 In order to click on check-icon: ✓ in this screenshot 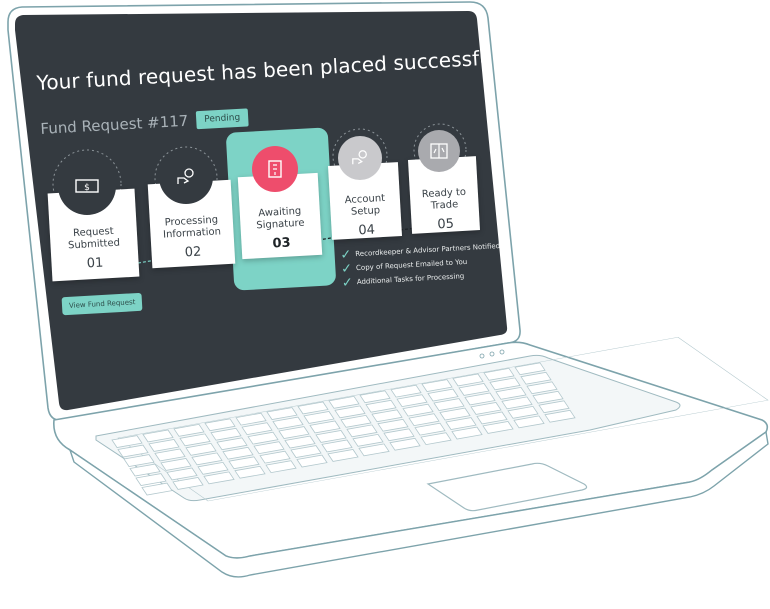, I will do `click(347, 282)`.